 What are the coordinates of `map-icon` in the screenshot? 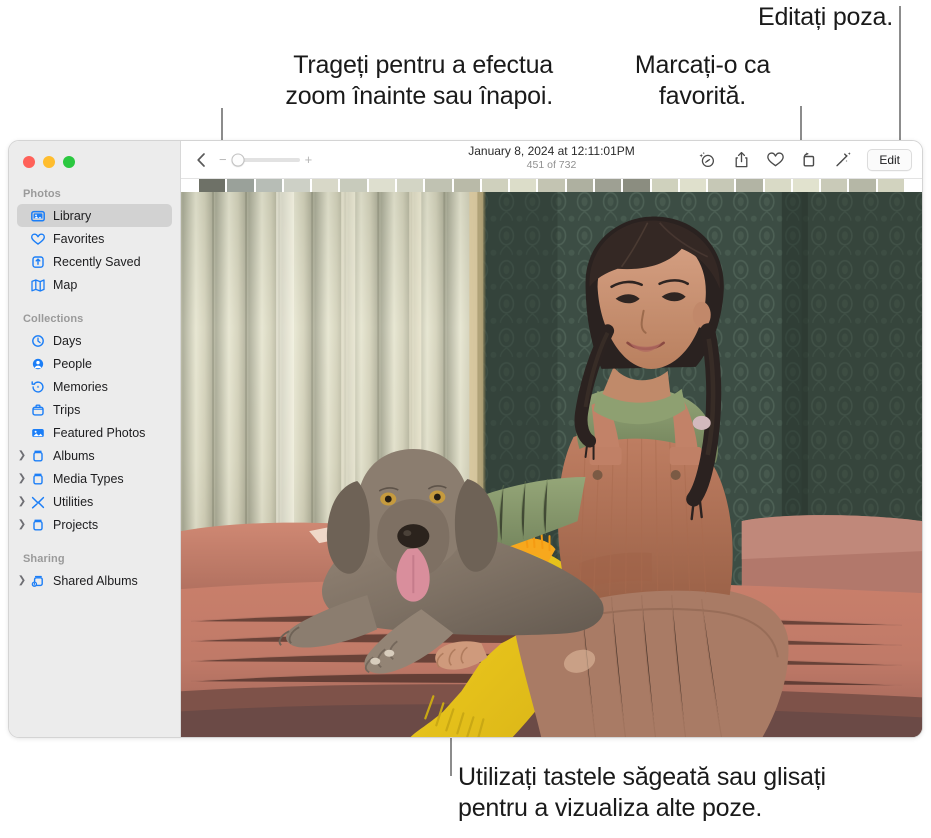 It's located at (37, 284).